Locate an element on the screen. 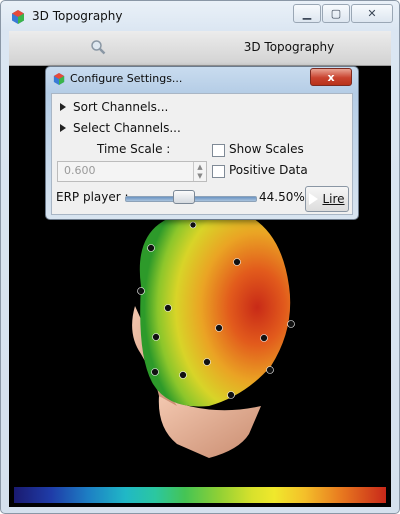 The image size is (400, 514). maximize-icon: ▢ is located at coordinates (336, 13).